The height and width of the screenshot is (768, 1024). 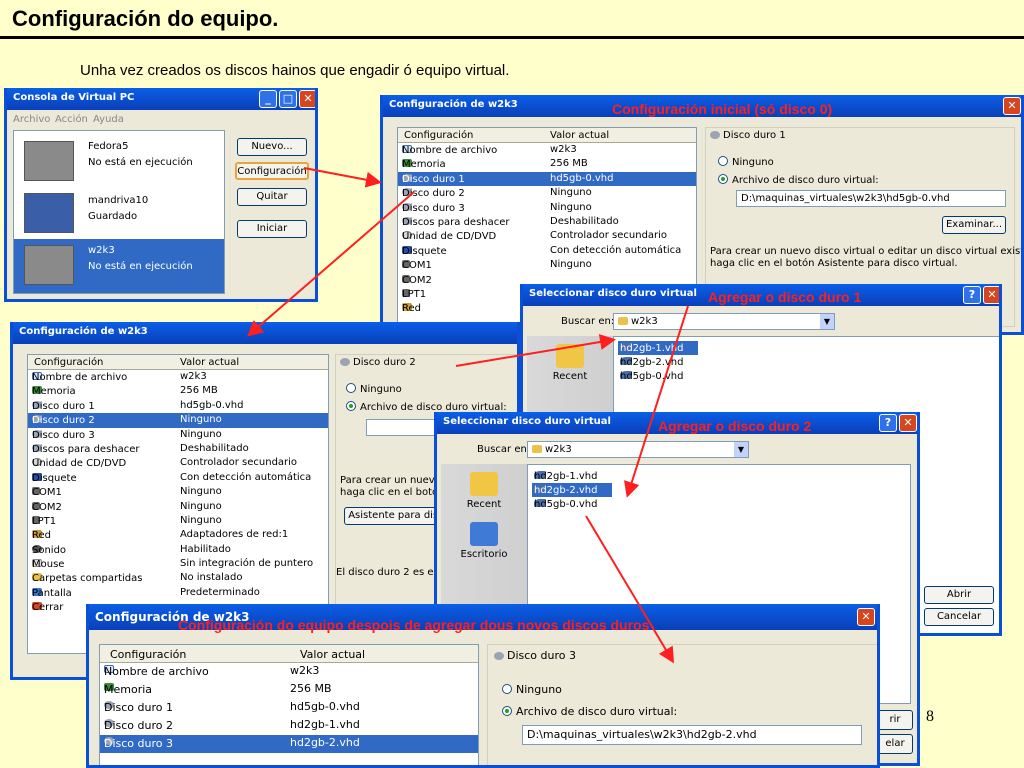 I want to click on setting-value: No instalado, so click(x=211, y=578).